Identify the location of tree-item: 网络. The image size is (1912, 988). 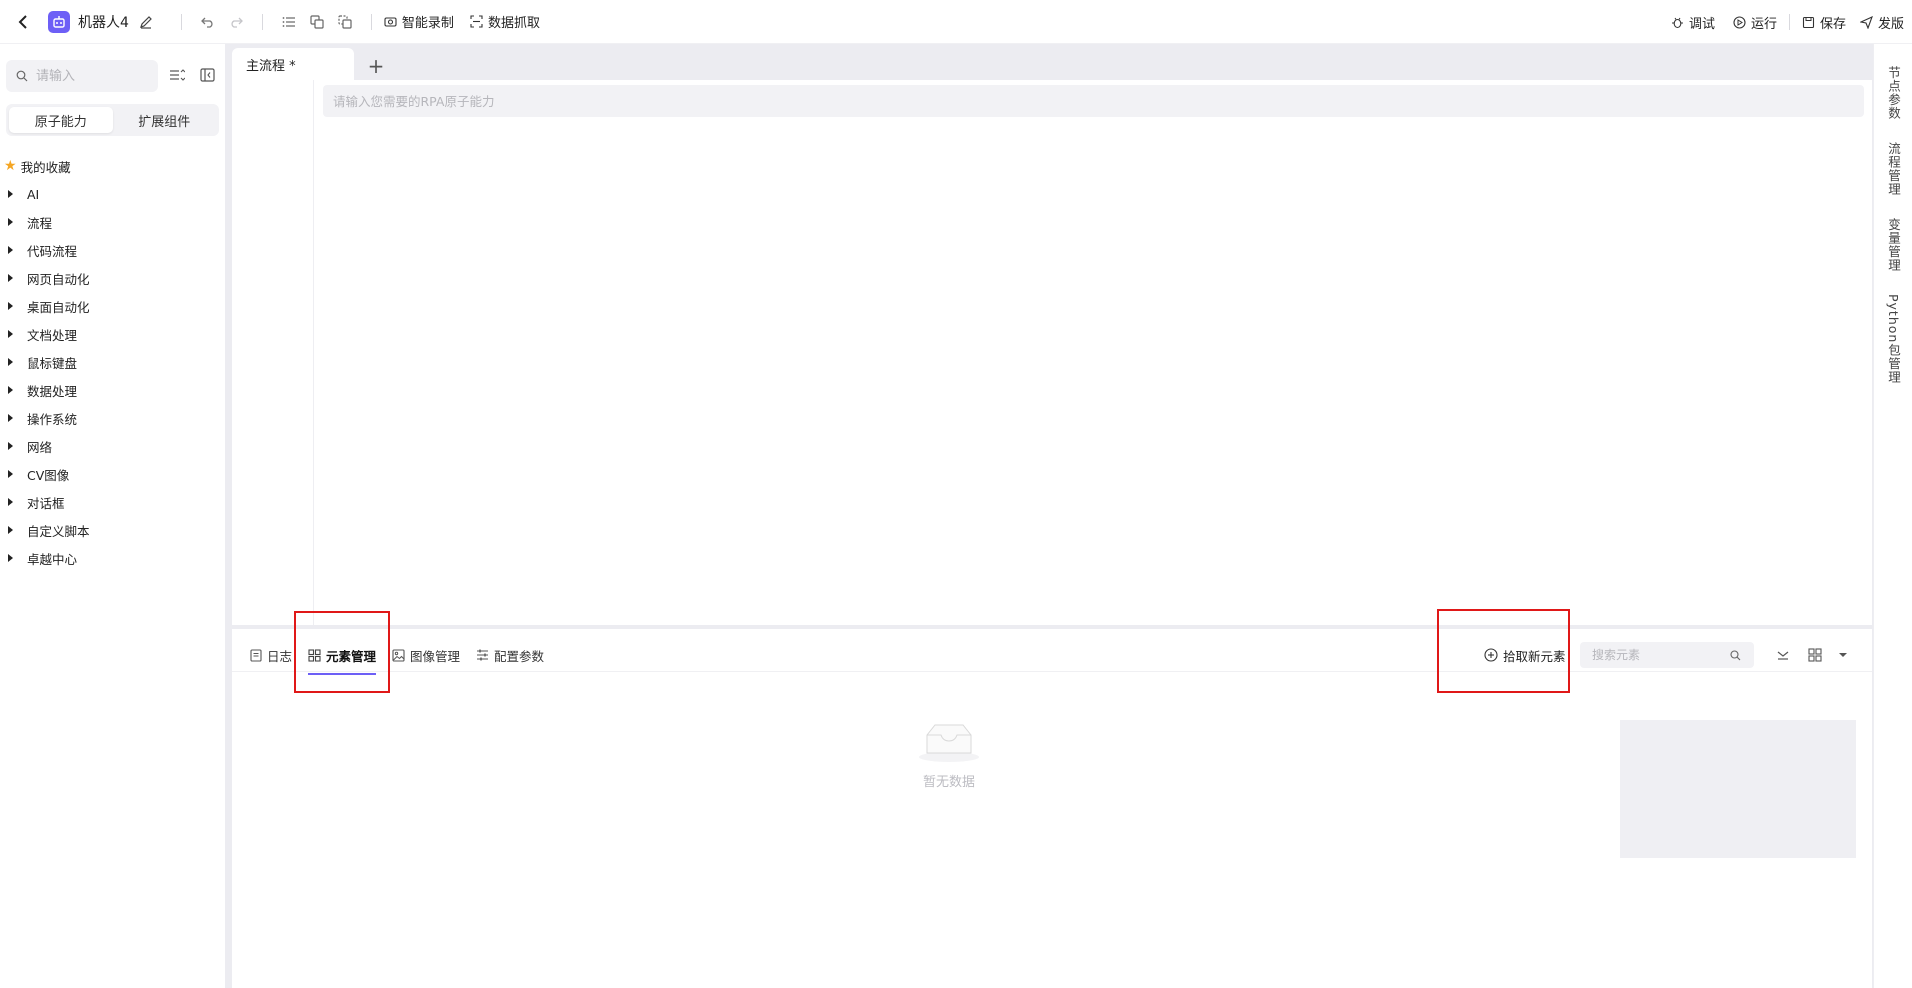
(112, 446).